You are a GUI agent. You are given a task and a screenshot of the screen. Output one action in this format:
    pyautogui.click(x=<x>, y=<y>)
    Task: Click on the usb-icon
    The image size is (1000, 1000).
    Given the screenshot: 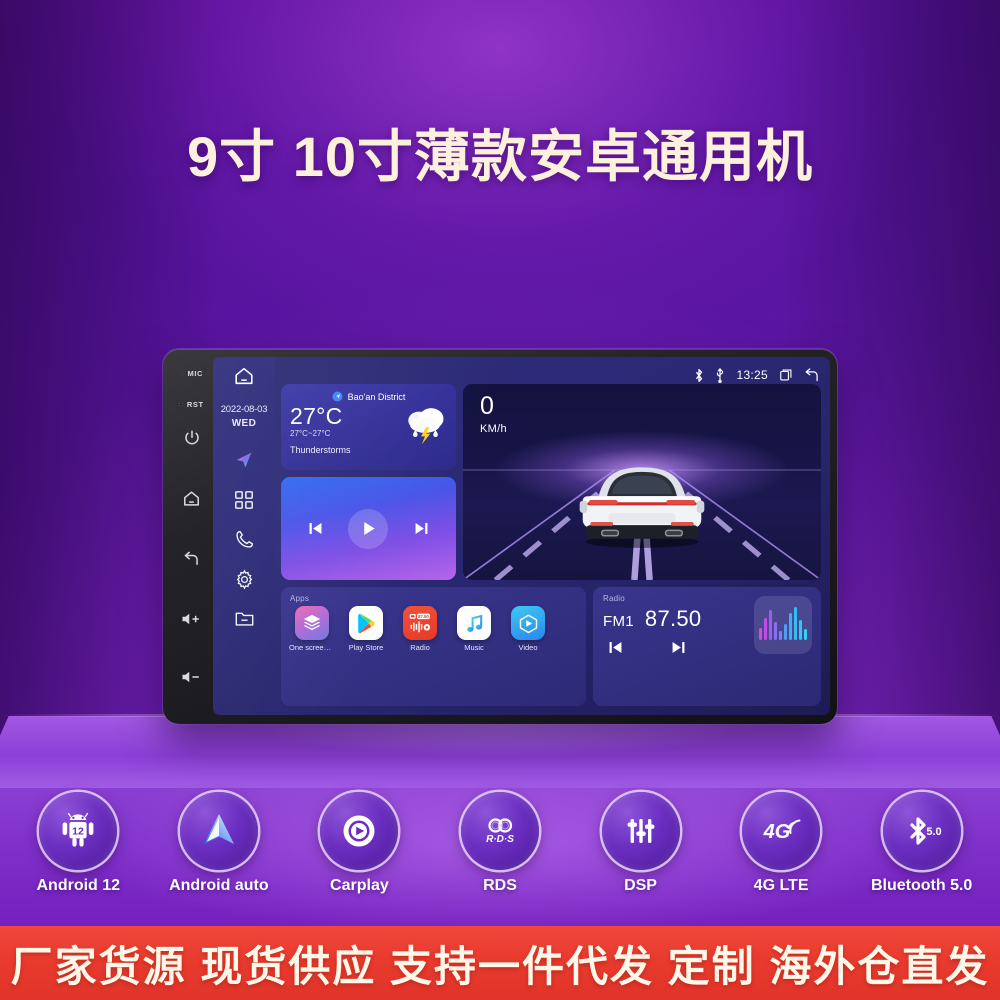 What is the action you would take?
    pyautogui.click(x=720, y=375)
    